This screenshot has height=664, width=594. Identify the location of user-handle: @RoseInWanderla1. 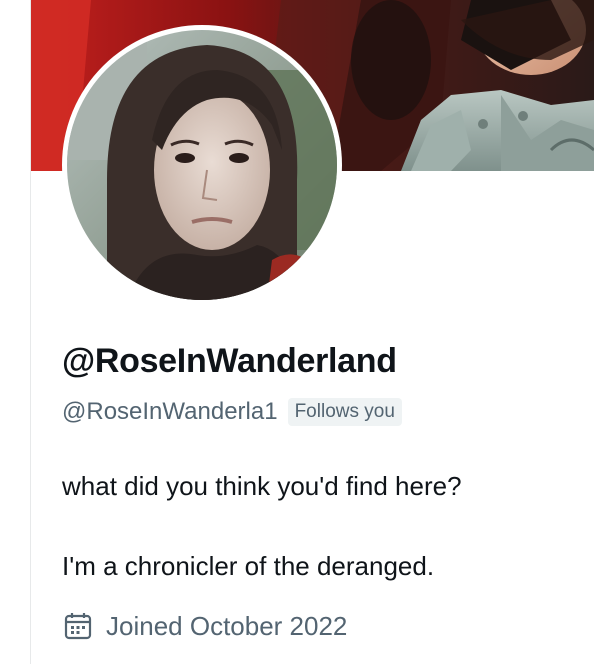
(170, 411).